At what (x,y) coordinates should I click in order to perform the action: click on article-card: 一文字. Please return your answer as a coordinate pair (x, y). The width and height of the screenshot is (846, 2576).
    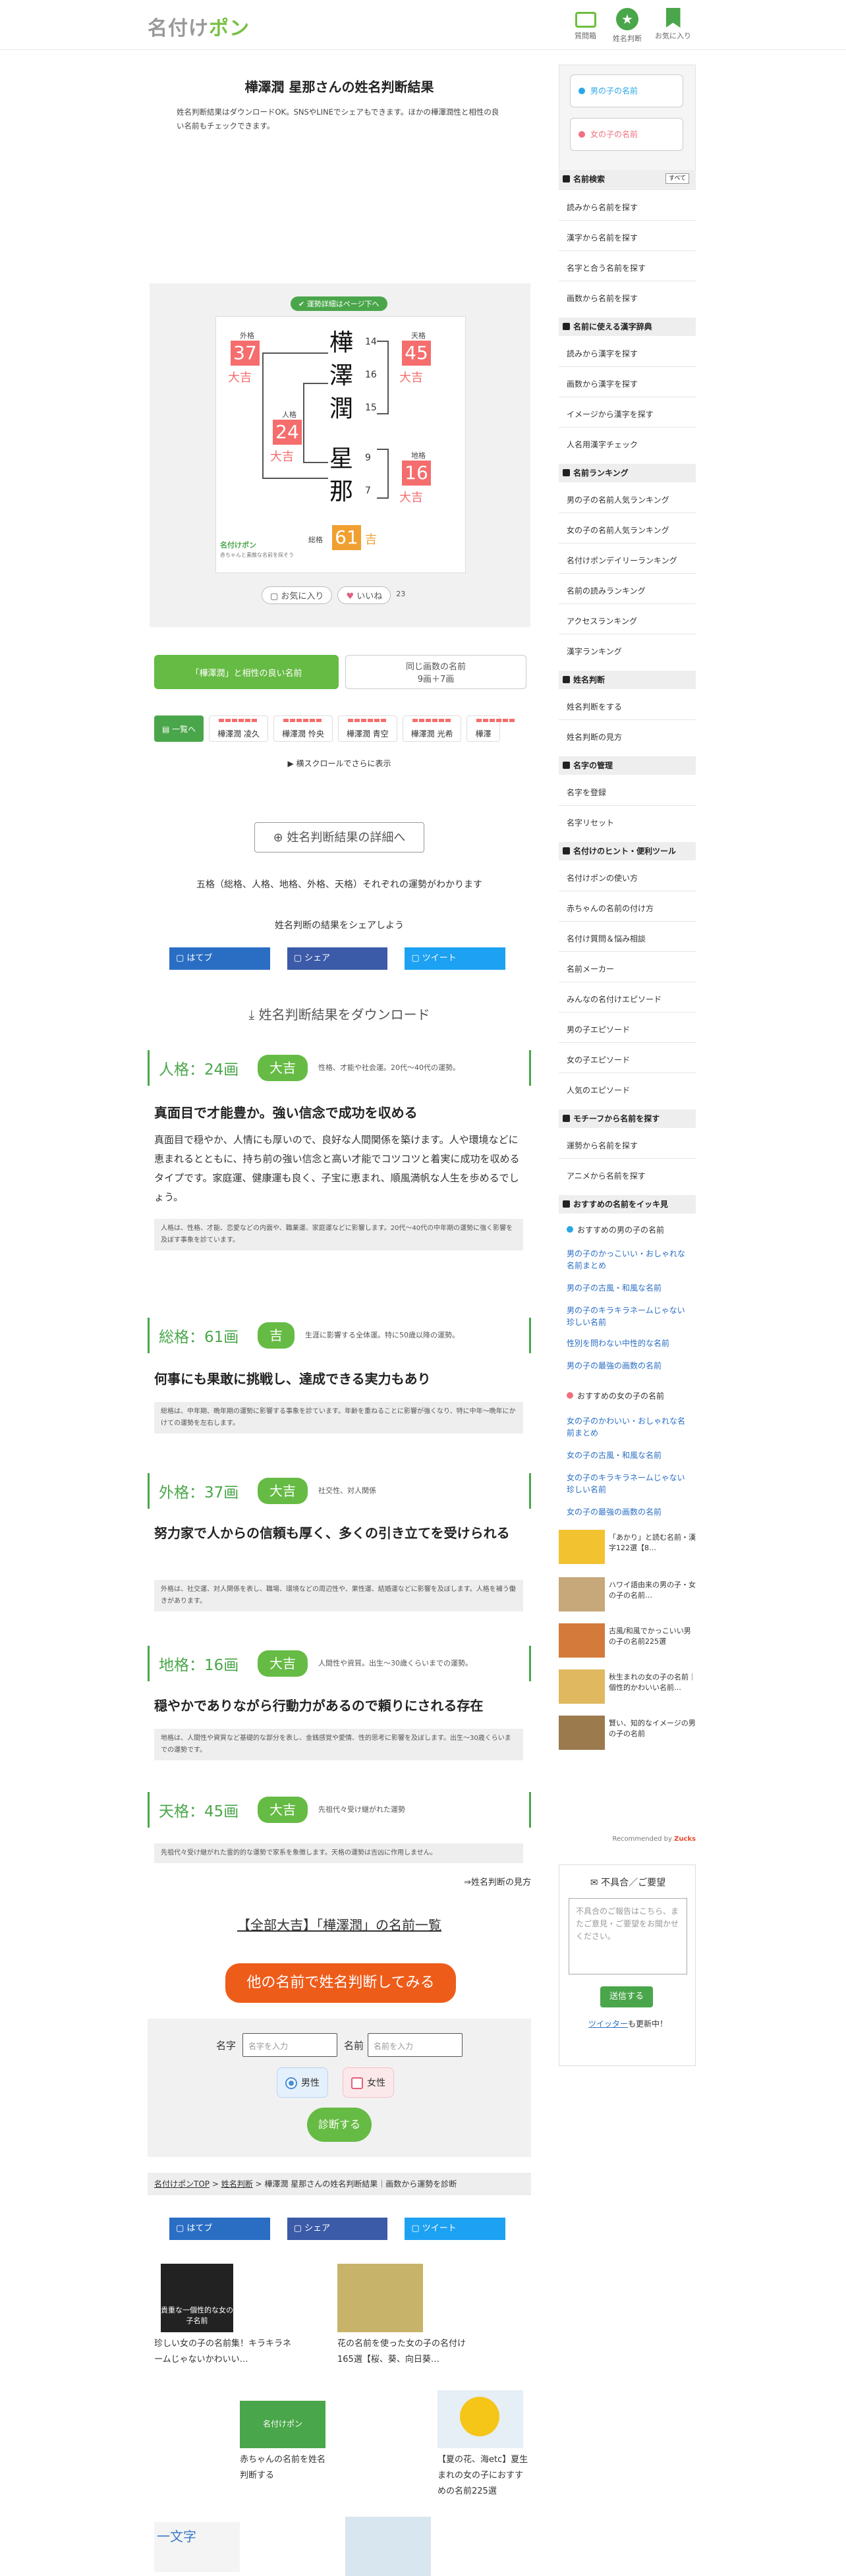
    Looking at the image, I should click on (199, 2547).